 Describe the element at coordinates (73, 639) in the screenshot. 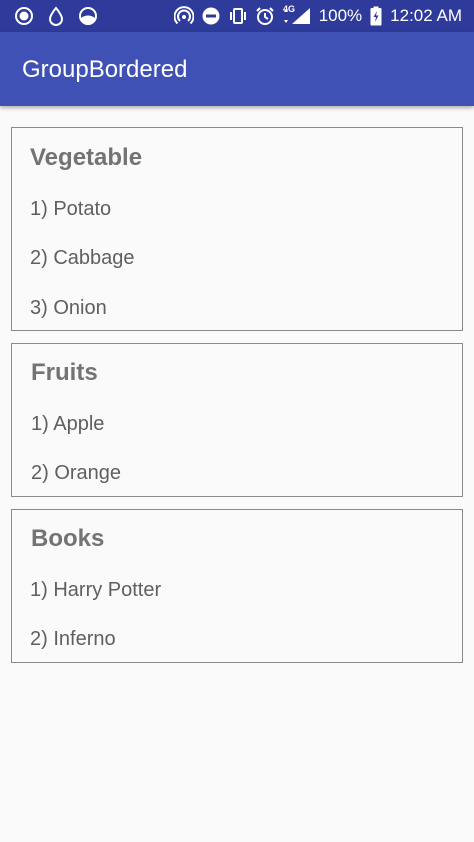

I see `list-item: 2) Inferno` at that location.